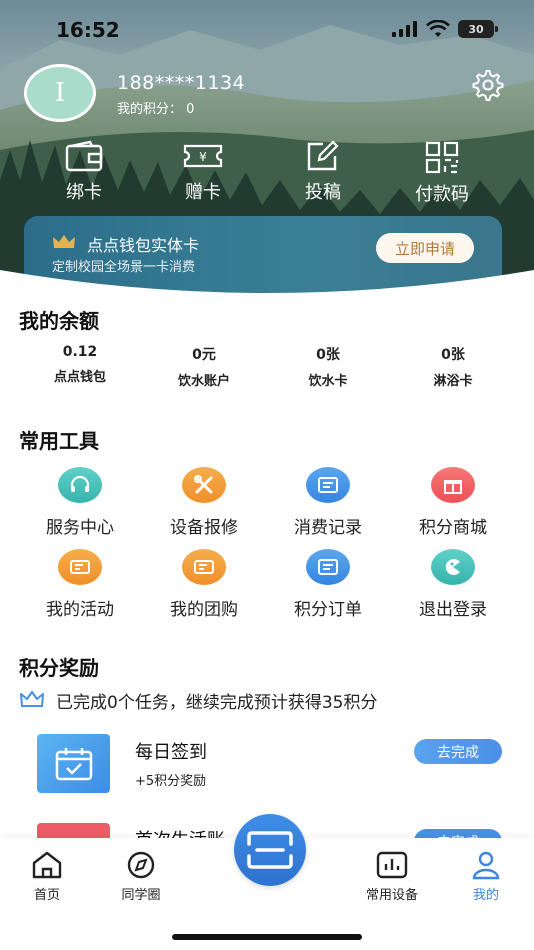  What do you see at coordinates (73, 763) in the screenshot?
I see `calendar-icon` at bounding box center [73, 763].